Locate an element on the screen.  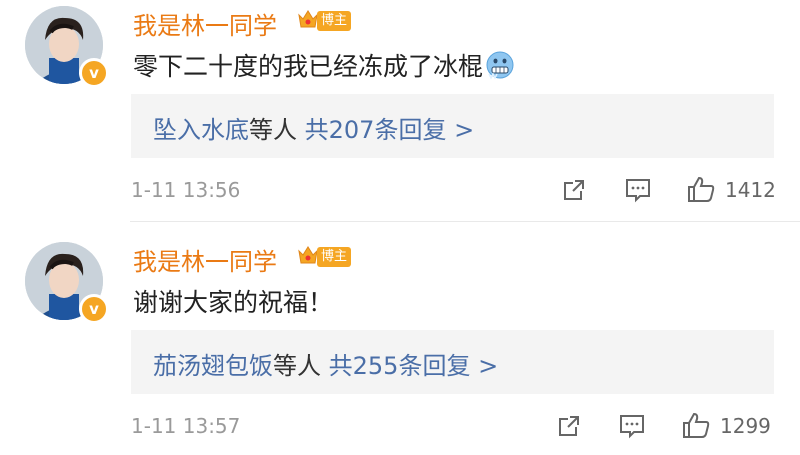
reply-names: 坠入水底 is located at coordinates (201, 130).